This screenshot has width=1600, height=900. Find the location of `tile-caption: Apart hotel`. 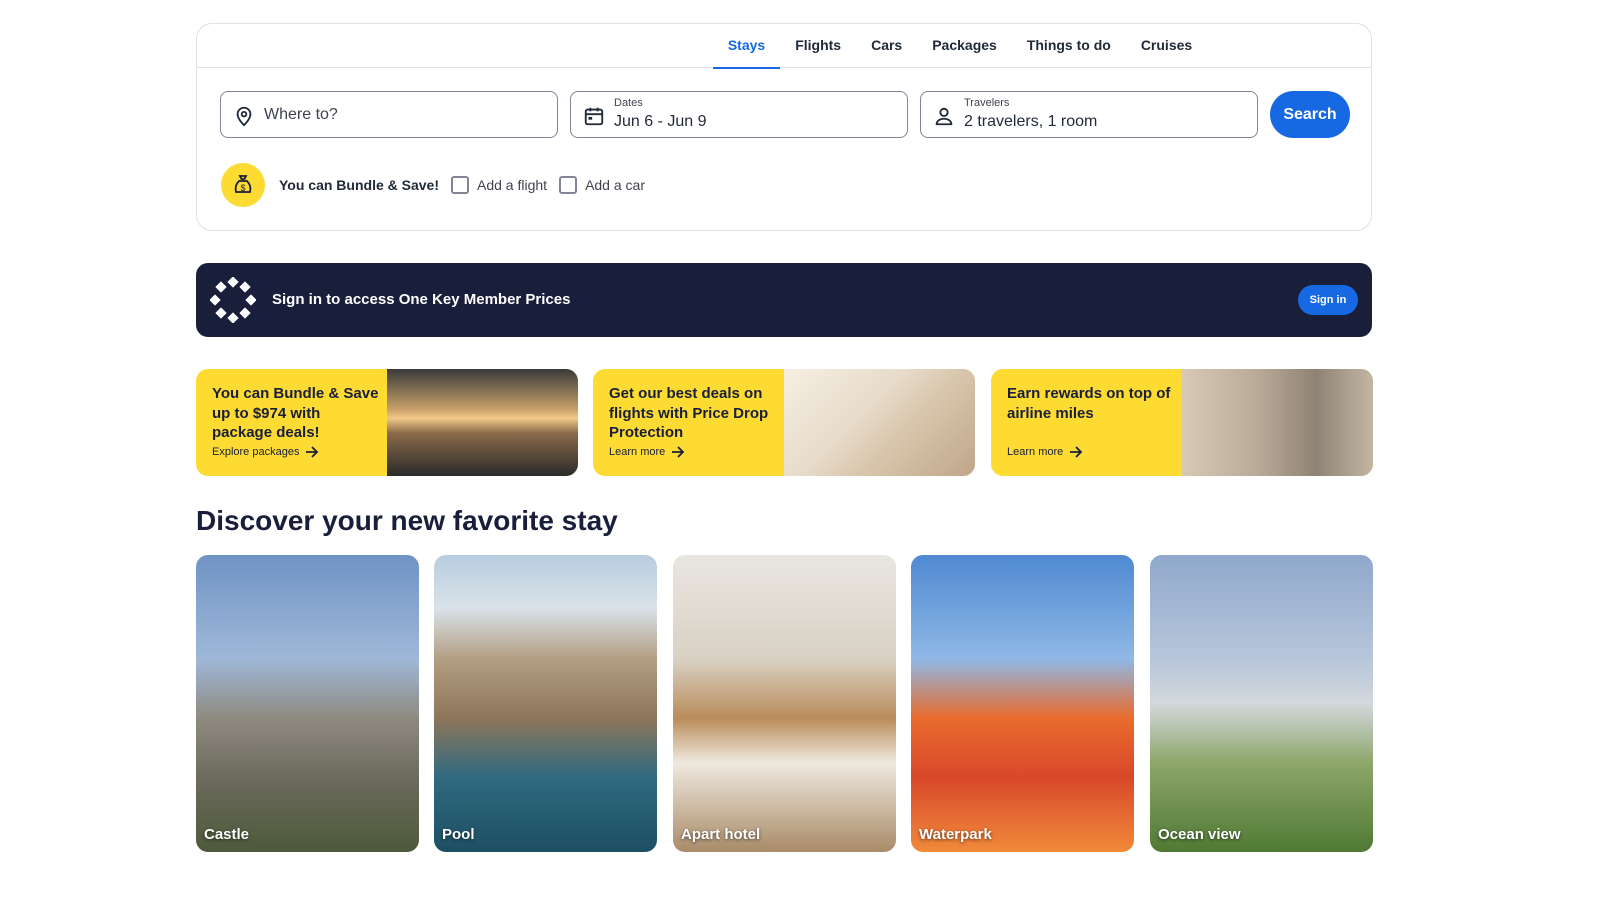

tile-caption: Apart hotel is located at coordinates (721, 834).